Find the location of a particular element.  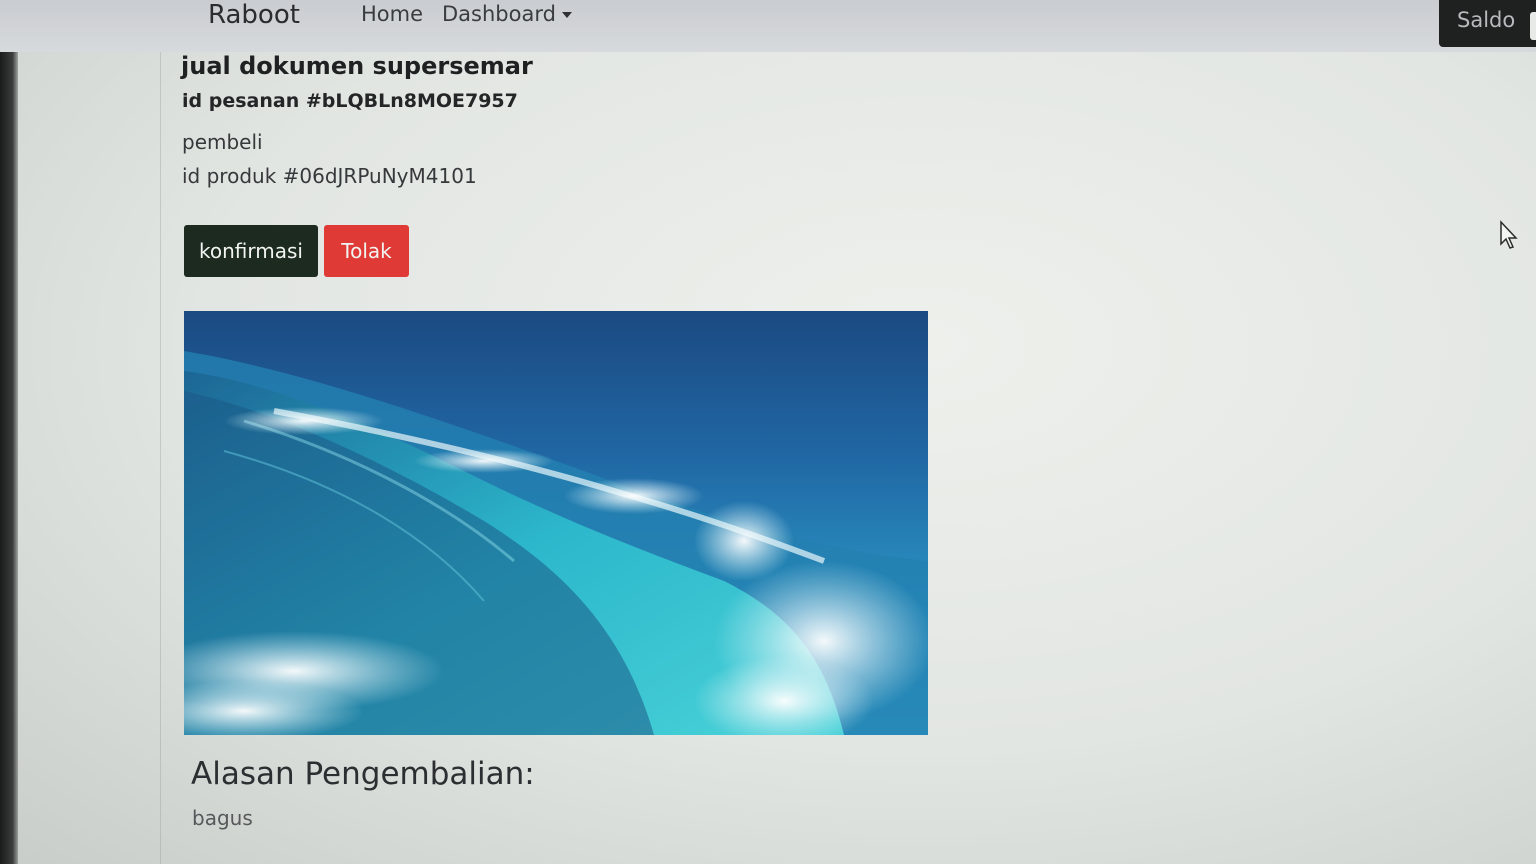

brand-logo: Raboot is located at coordinates (254, 15).